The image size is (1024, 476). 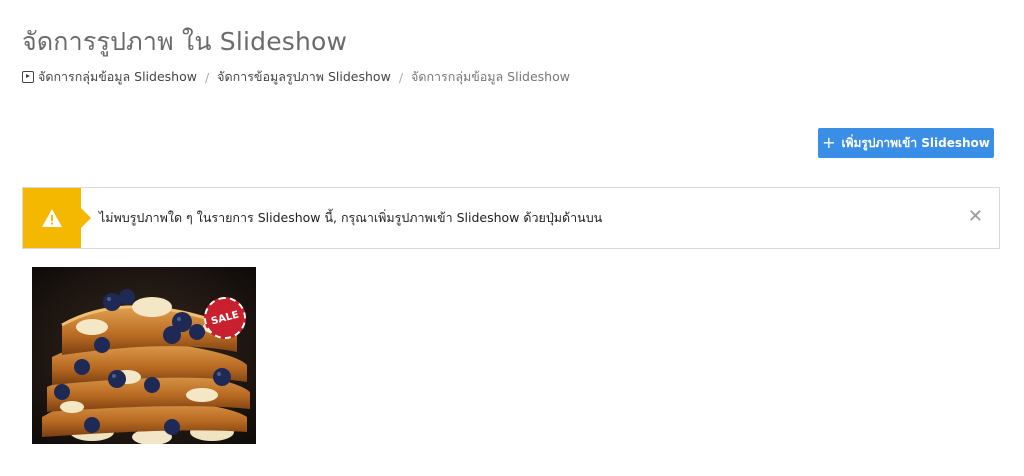 I want to click on slideshow-image-thumbnail: SALE, so click(x=144, y=355).